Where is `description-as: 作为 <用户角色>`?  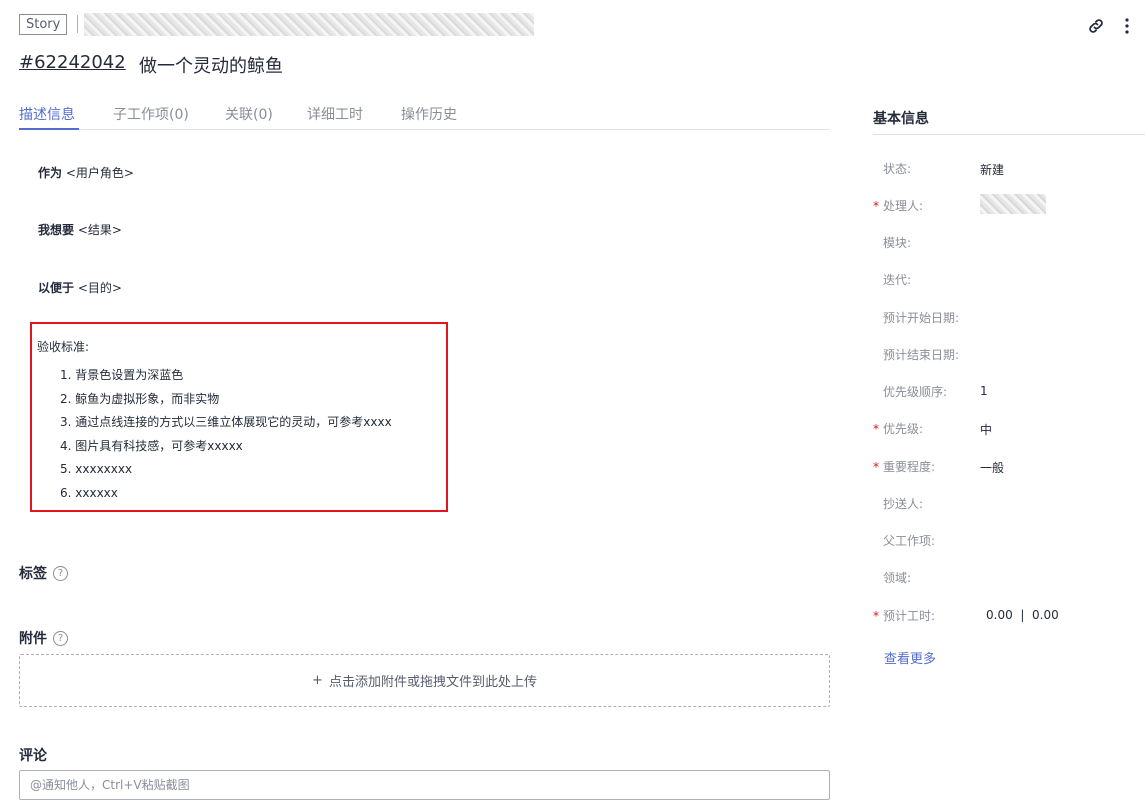
description-as: 作为 <用户角色> is located at coordinates (86, 172).